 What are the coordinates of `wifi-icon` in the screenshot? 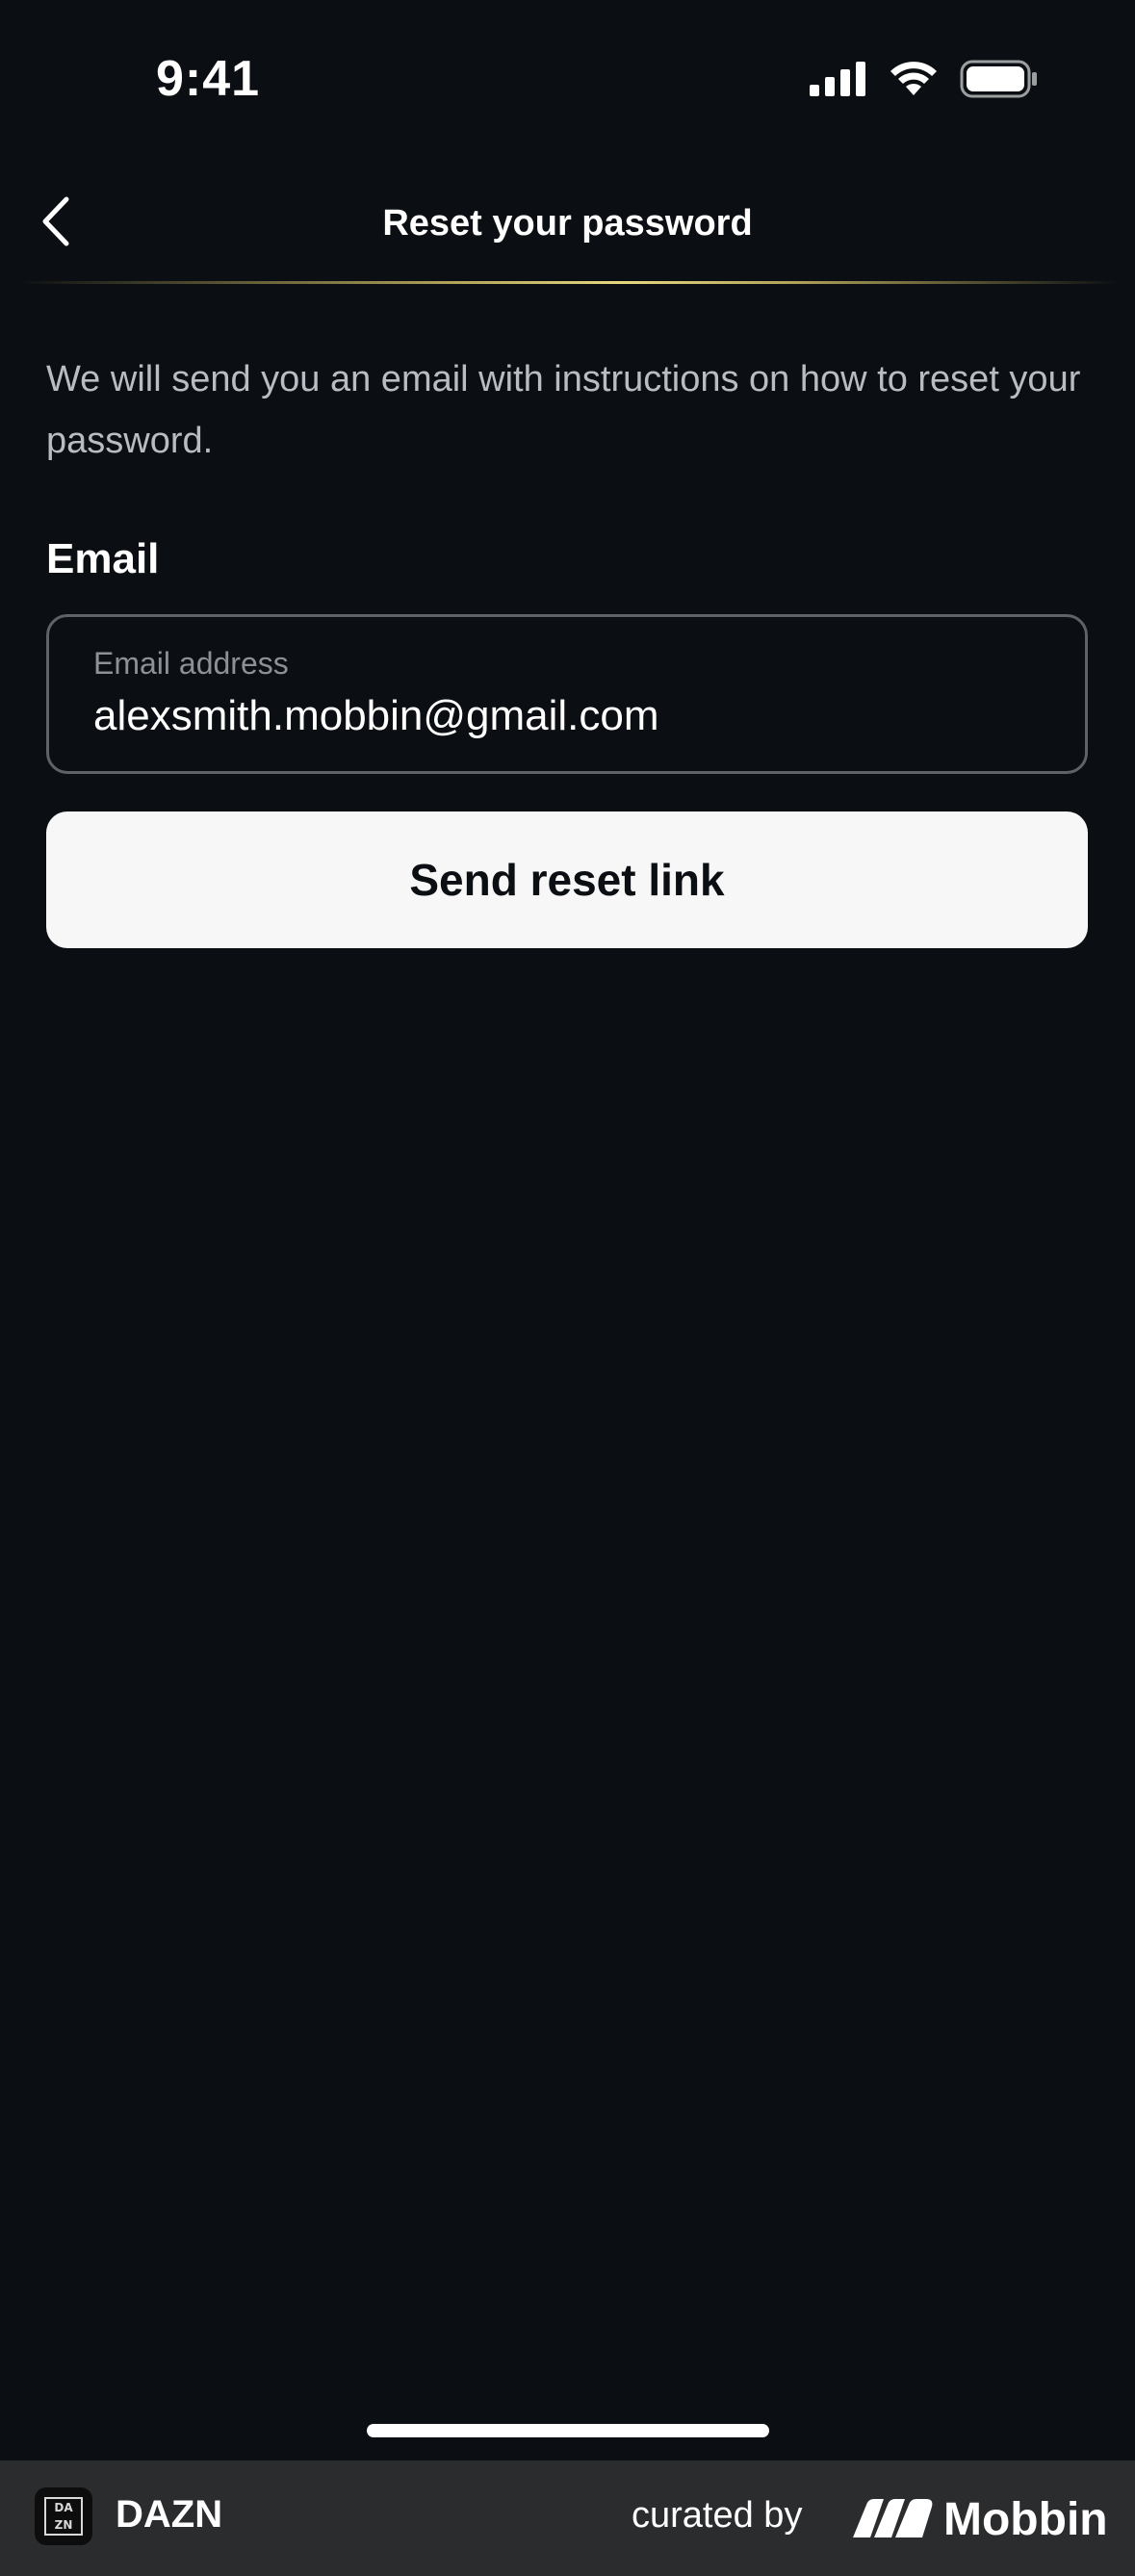 It's located at (914, 81).